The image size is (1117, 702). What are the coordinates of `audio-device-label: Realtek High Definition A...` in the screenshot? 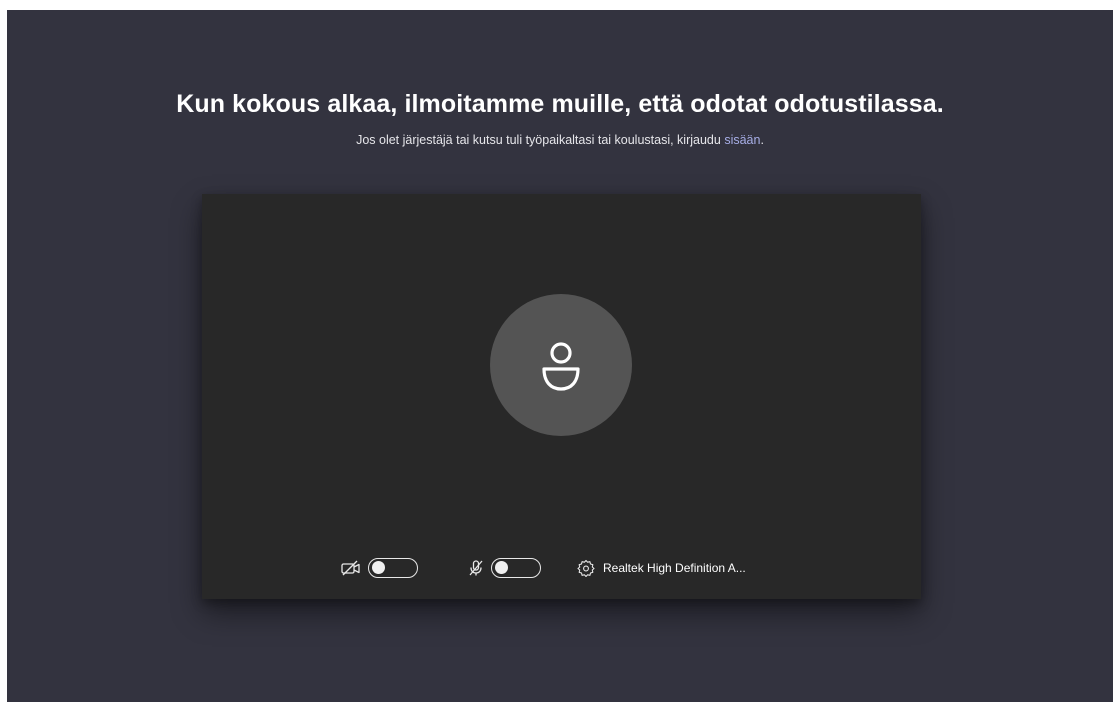 It's located at (674, 568).